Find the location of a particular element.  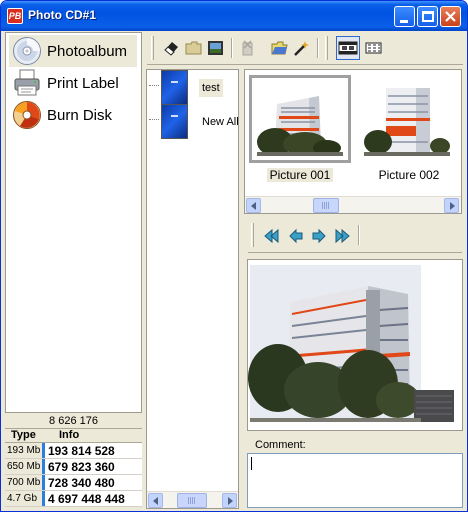

window-title: Photo CD#1 is located at coordinates (62, 15).